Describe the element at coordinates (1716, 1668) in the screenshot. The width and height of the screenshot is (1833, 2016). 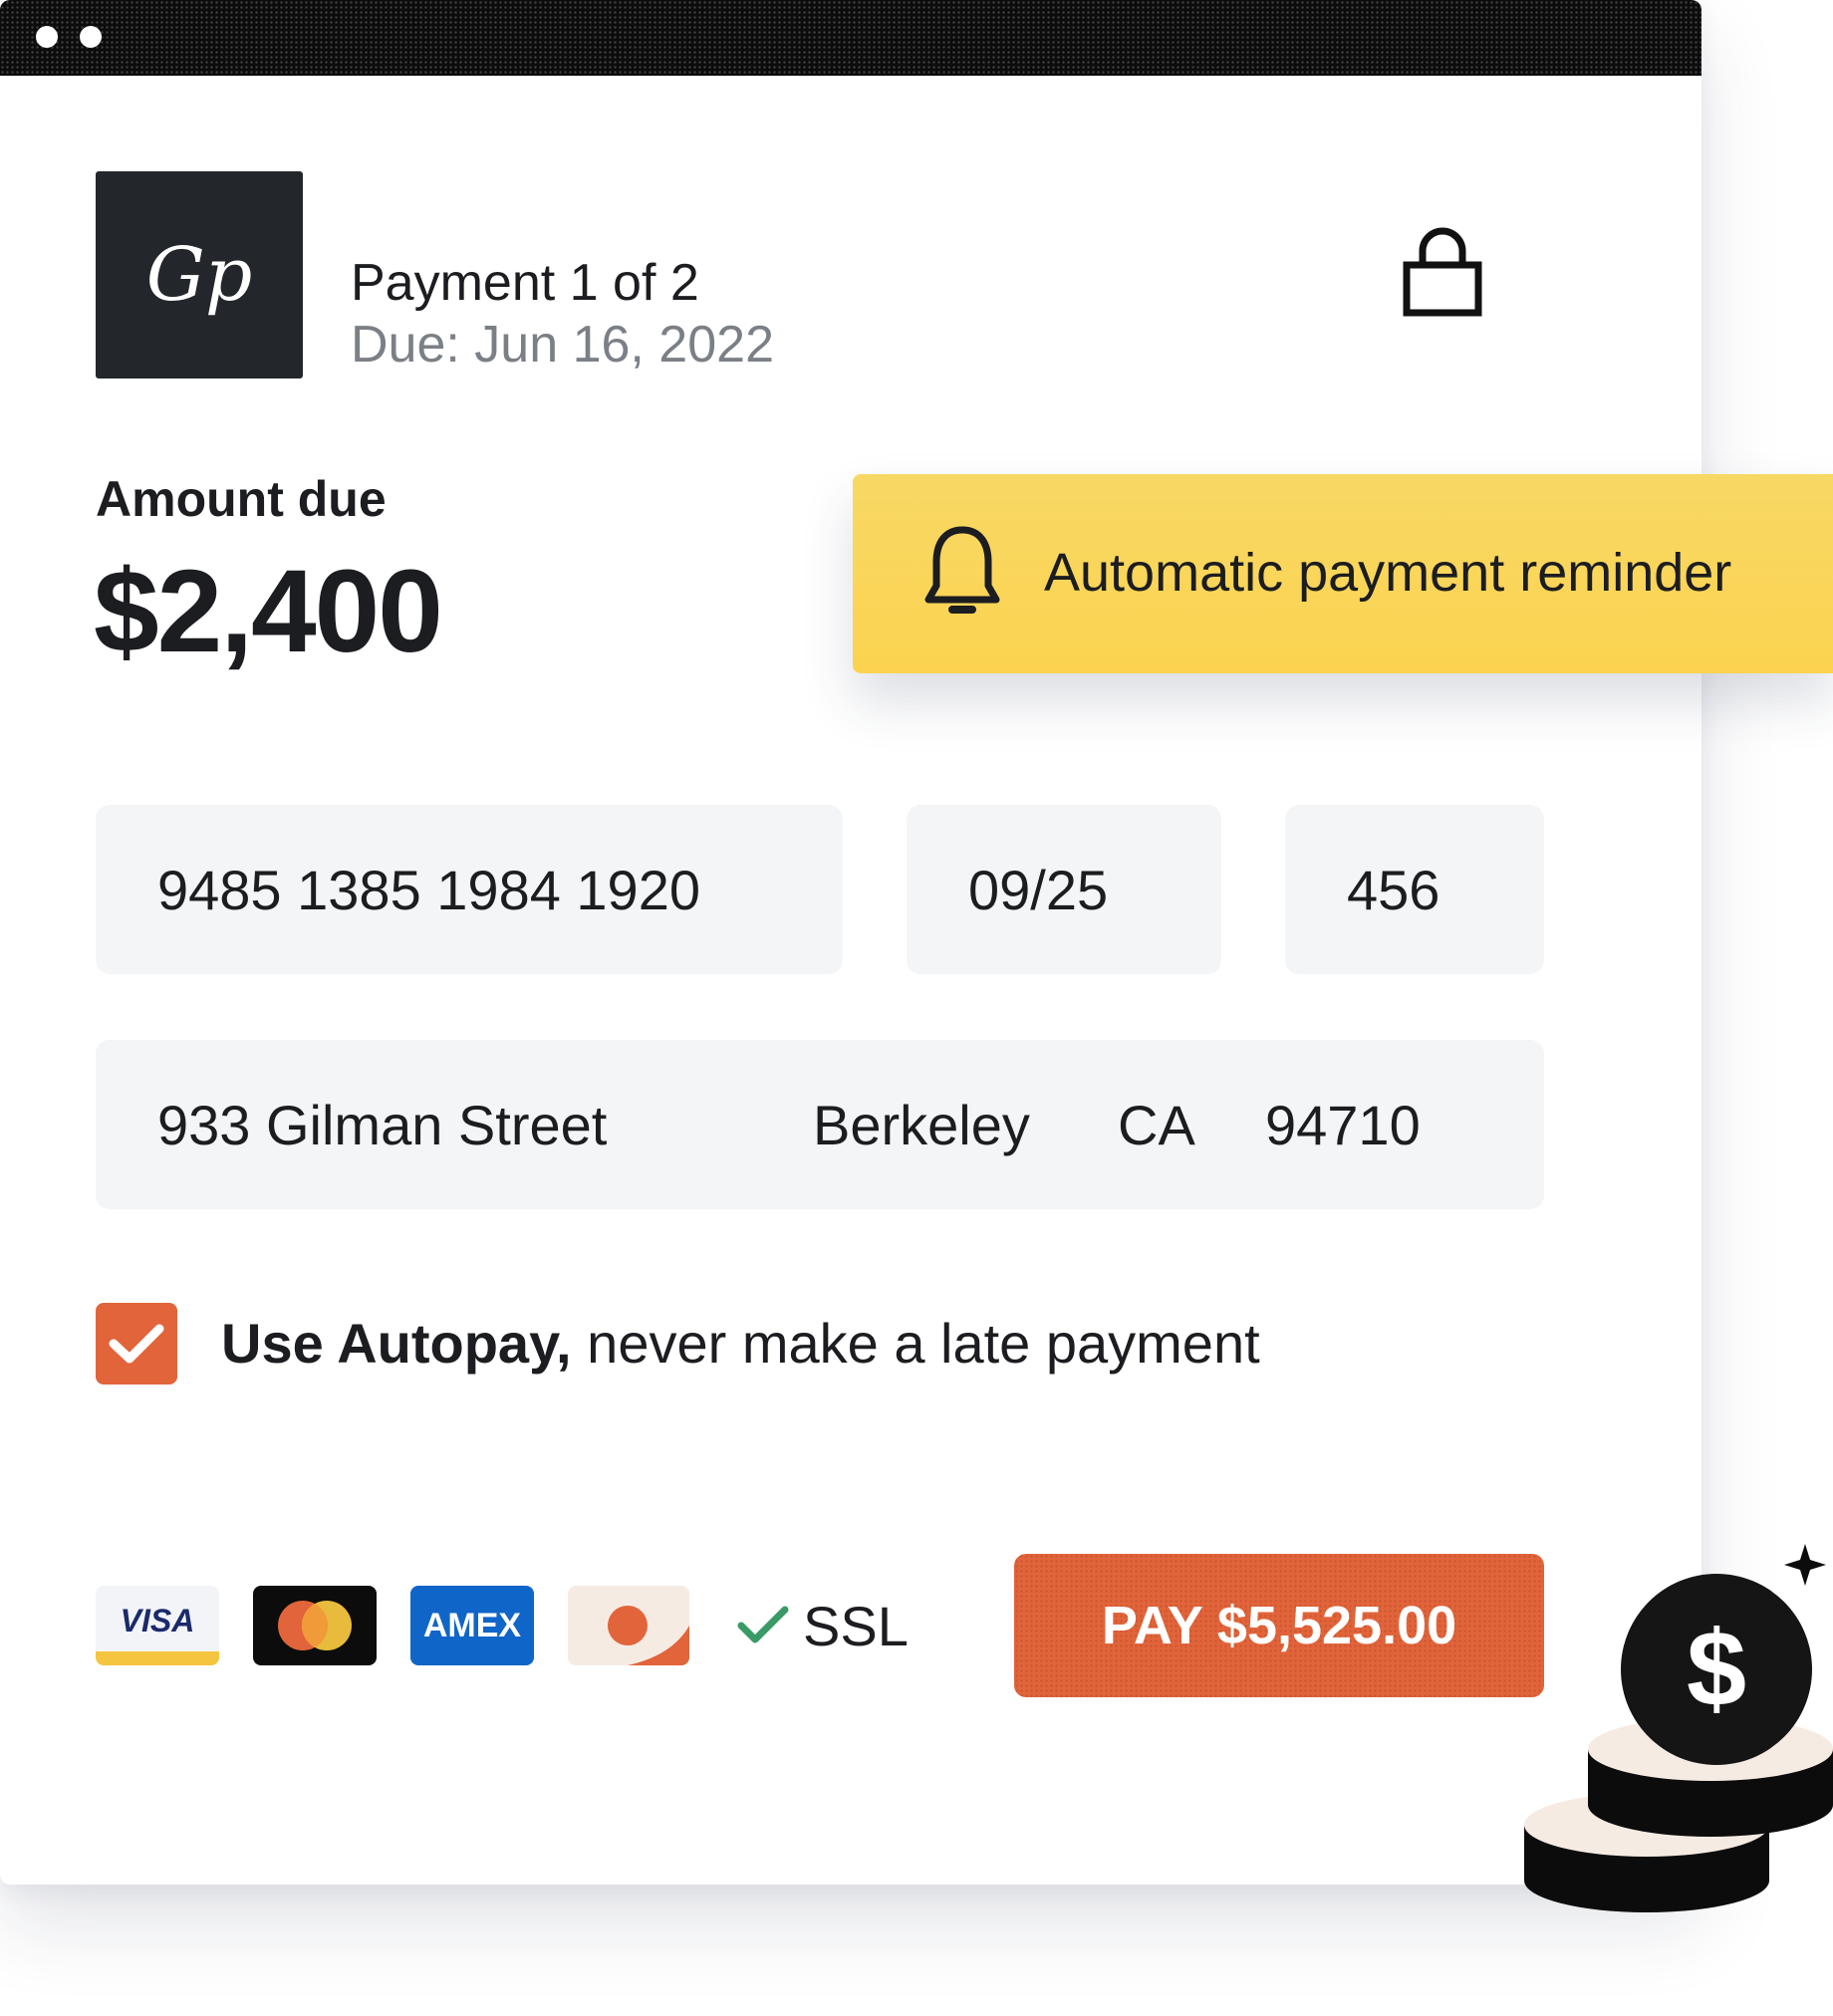
I see `dollar-icon: $` at that location.